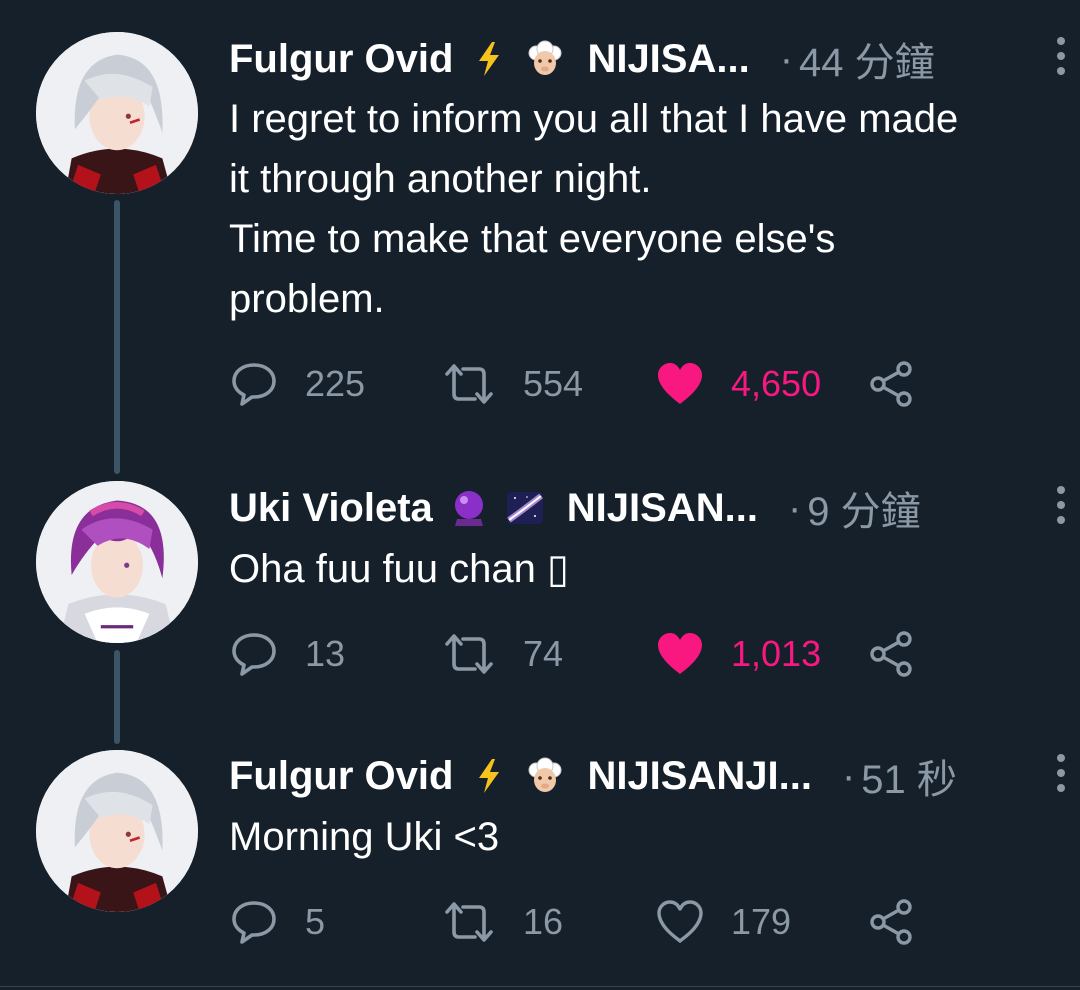 Image resolution: width=1080 pixels, height=990 pixels. What do you see at coordinates (277, 922) in the screenshot?
I see `reply-button: 5` at bounding box center [277, 922].